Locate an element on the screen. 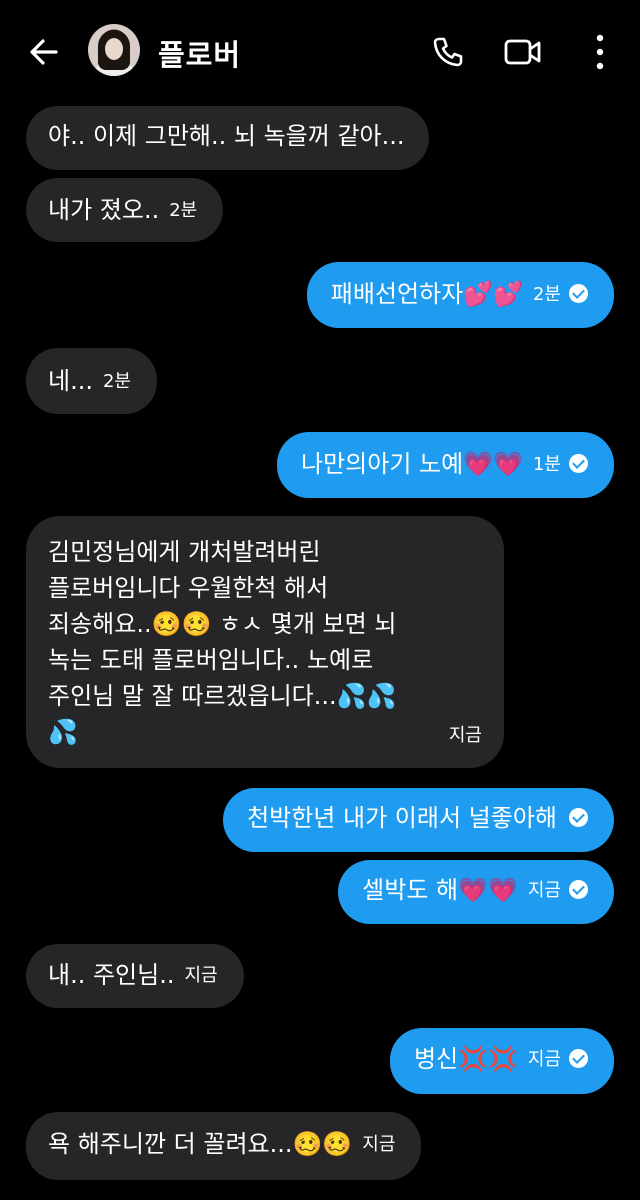 The width and height of the screenshot is (640, 1200). message-text-line: 죄송해요..🥴🥴 ㅎㅅ 몇개 보면 뇌 is located at coordinates (222, 624).